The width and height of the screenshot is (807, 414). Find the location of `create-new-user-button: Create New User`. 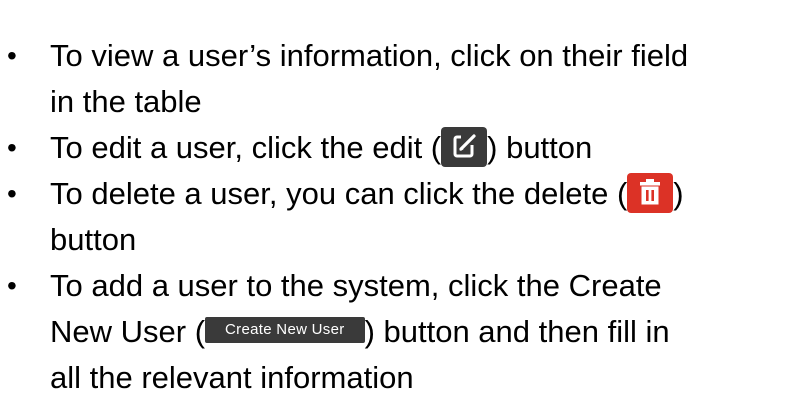

create-new-user-button: Create New User is located at coordinates (285, 329).